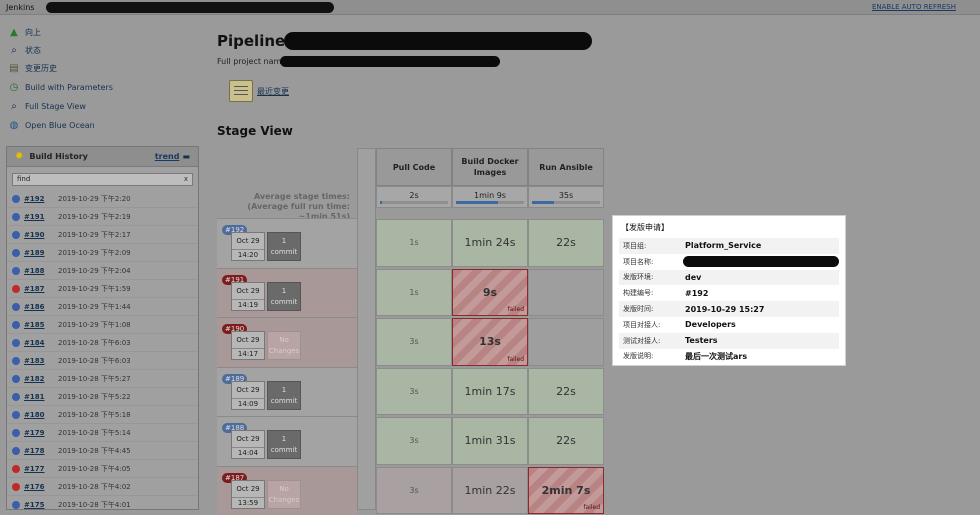  What do you see at coordinates (41, 325) in the screenshot?
I see `build-number-link: #185` at bounding box center [41, 325].